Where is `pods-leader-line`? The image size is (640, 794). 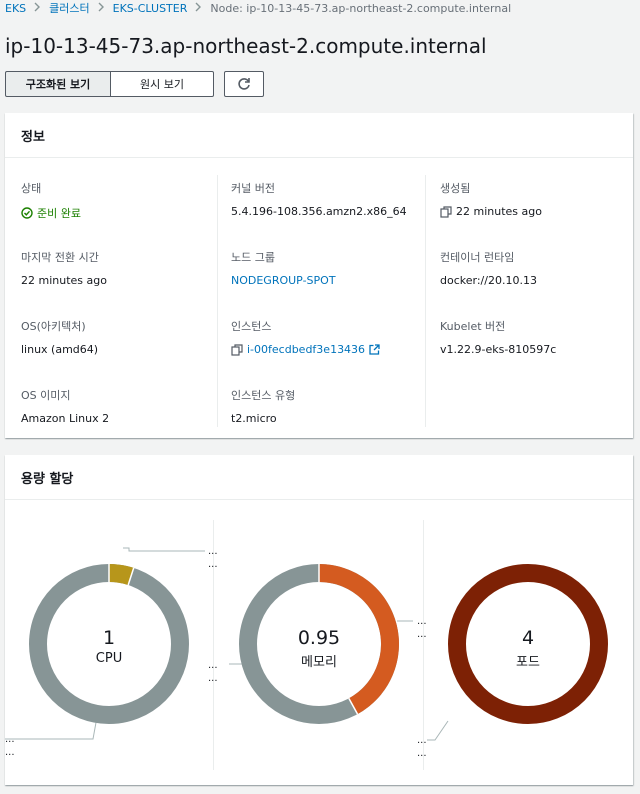 pods-leader-line is located at coordinates (438, 730).